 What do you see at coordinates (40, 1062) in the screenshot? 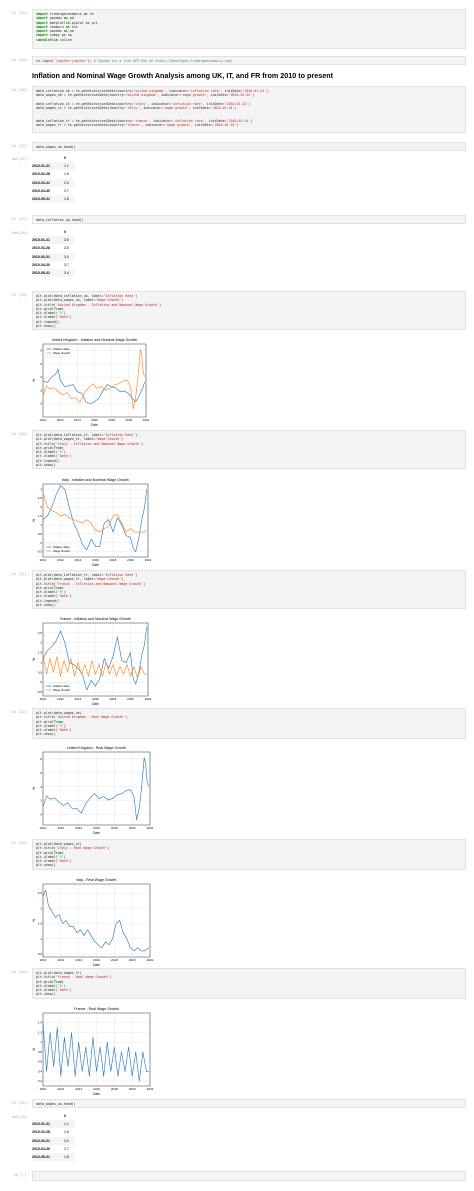
I see `y-tick-label: 0.6` at bounding box center [40, 1062].